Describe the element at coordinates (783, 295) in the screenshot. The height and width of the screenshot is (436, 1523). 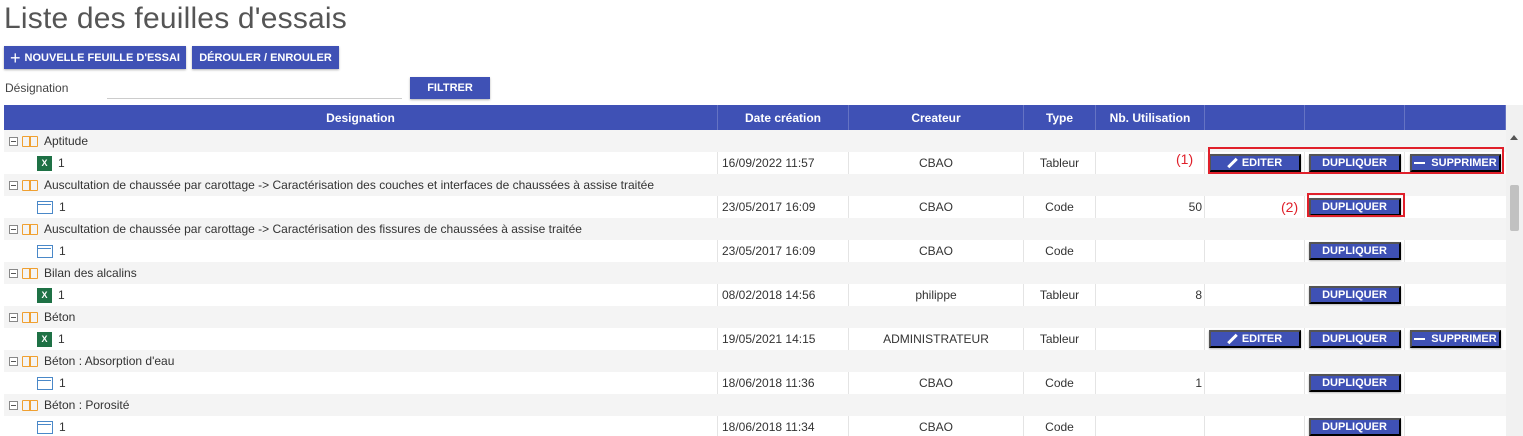
I see `date-cell: 08/02/2018 14:56` at that location.